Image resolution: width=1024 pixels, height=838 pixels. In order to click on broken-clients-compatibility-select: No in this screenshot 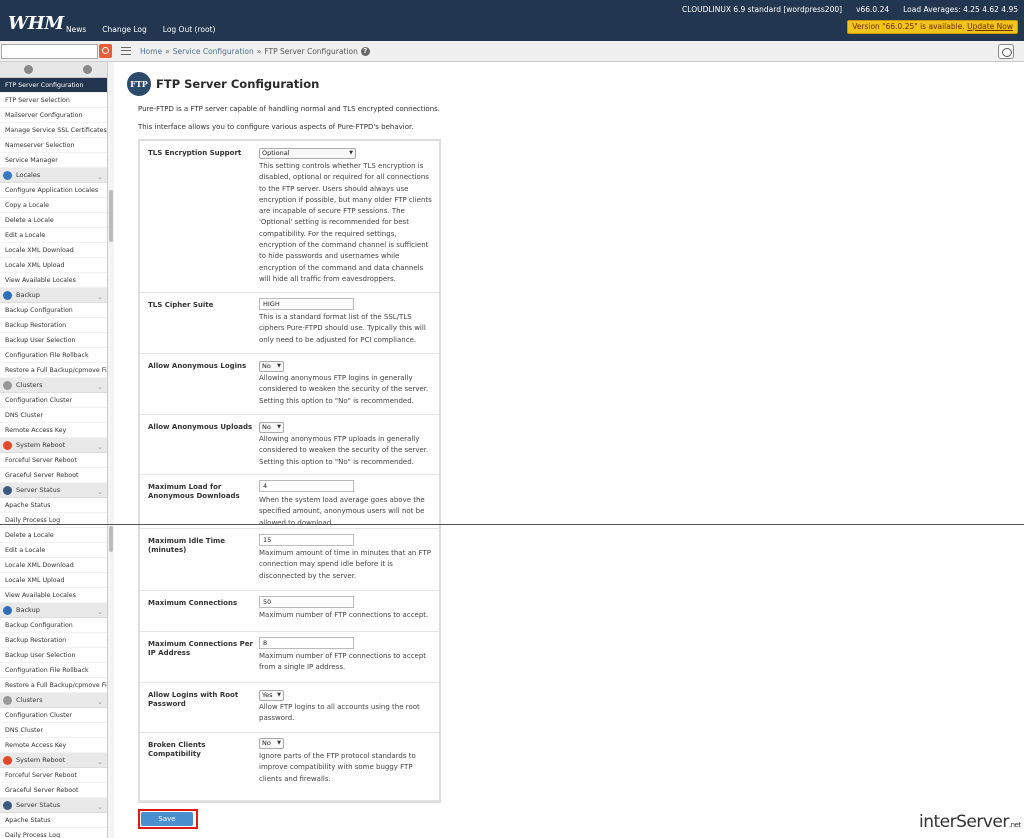, I will do `click(271, 743)`.